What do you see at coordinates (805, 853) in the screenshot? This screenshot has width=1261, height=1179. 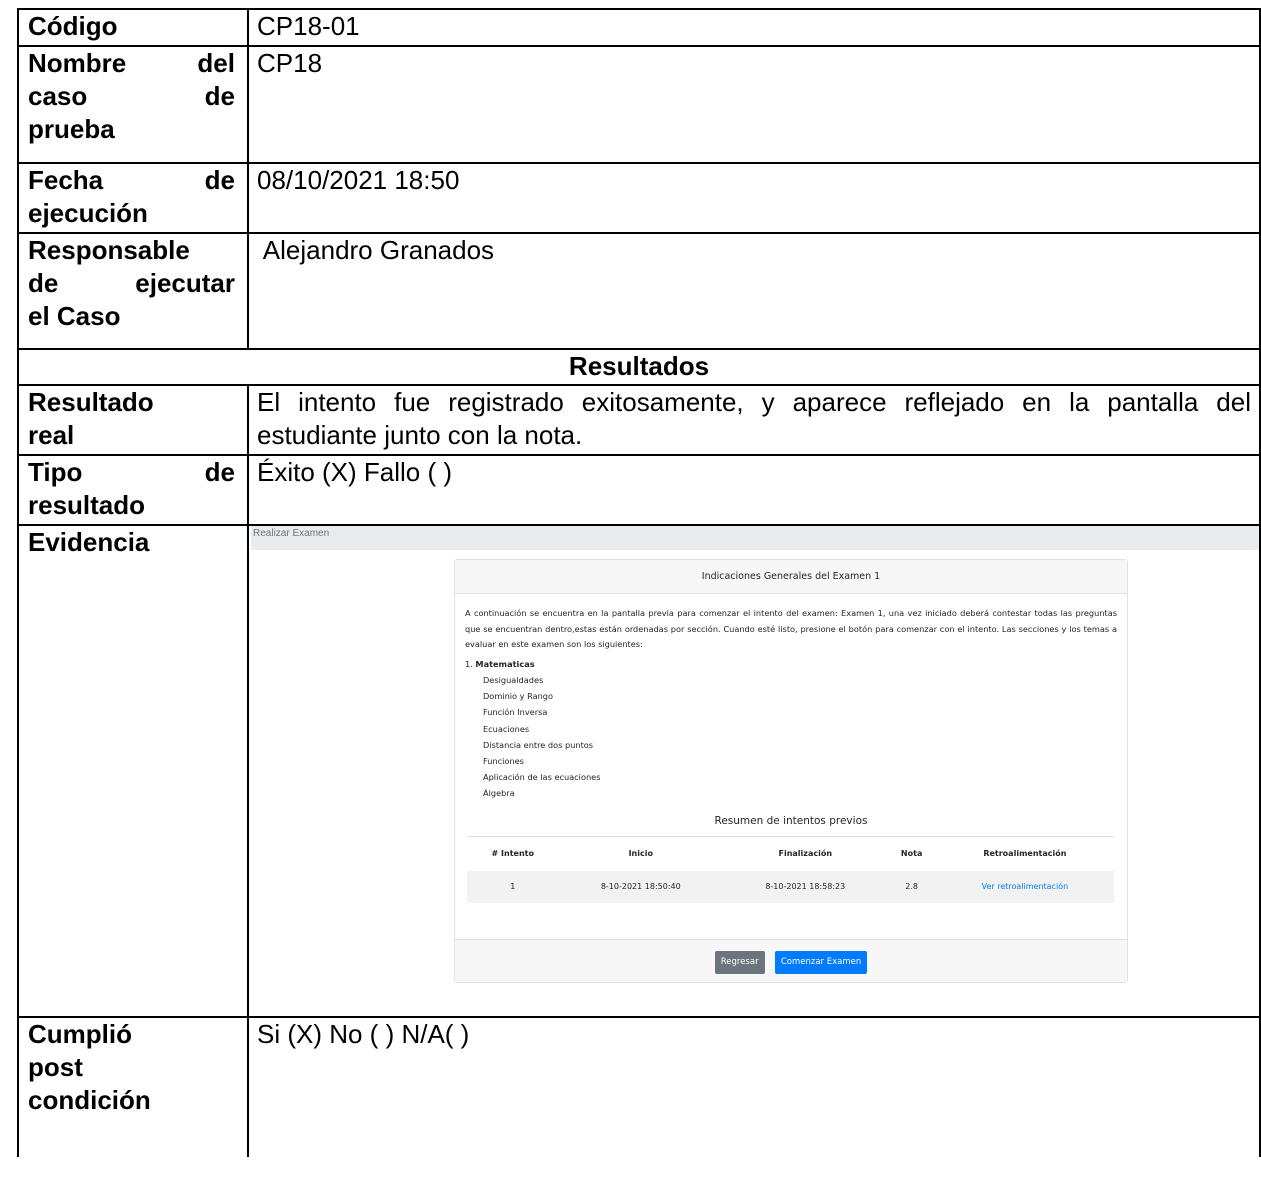 I see `column-header: Finalización` at bounding box center [805, 853].